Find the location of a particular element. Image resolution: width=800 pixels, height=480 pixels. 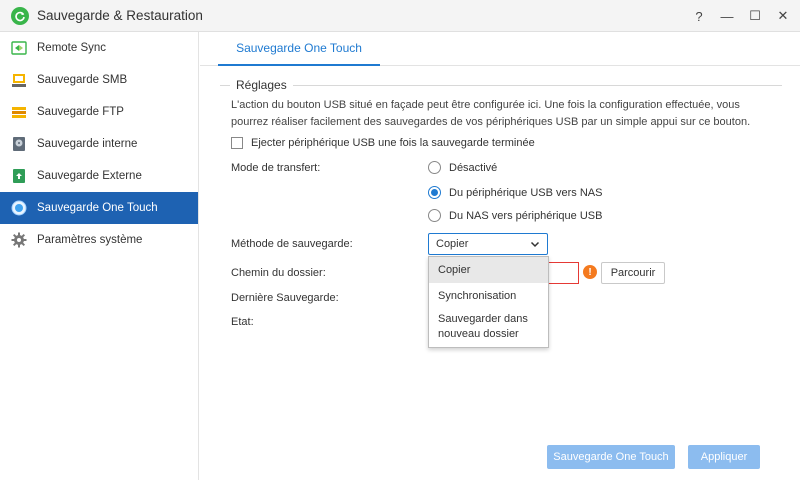

section-title: Réglages is located at coordinates (261, 85).